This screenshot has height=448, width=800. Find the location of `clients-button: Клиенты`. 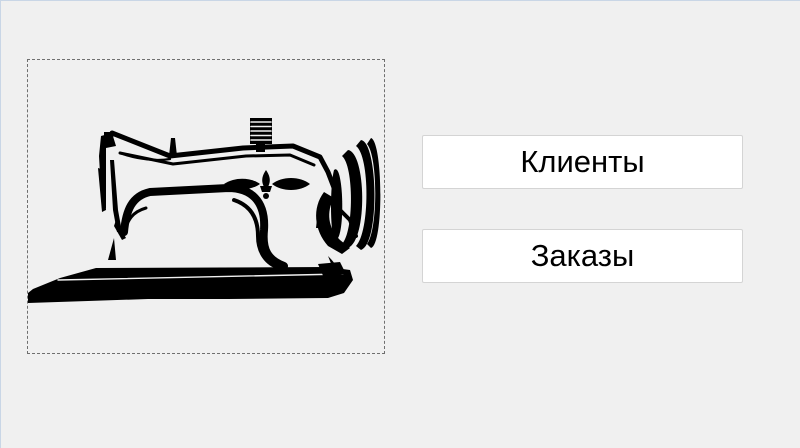

clients-button: Клиенты is located at coordinates (582, 162).